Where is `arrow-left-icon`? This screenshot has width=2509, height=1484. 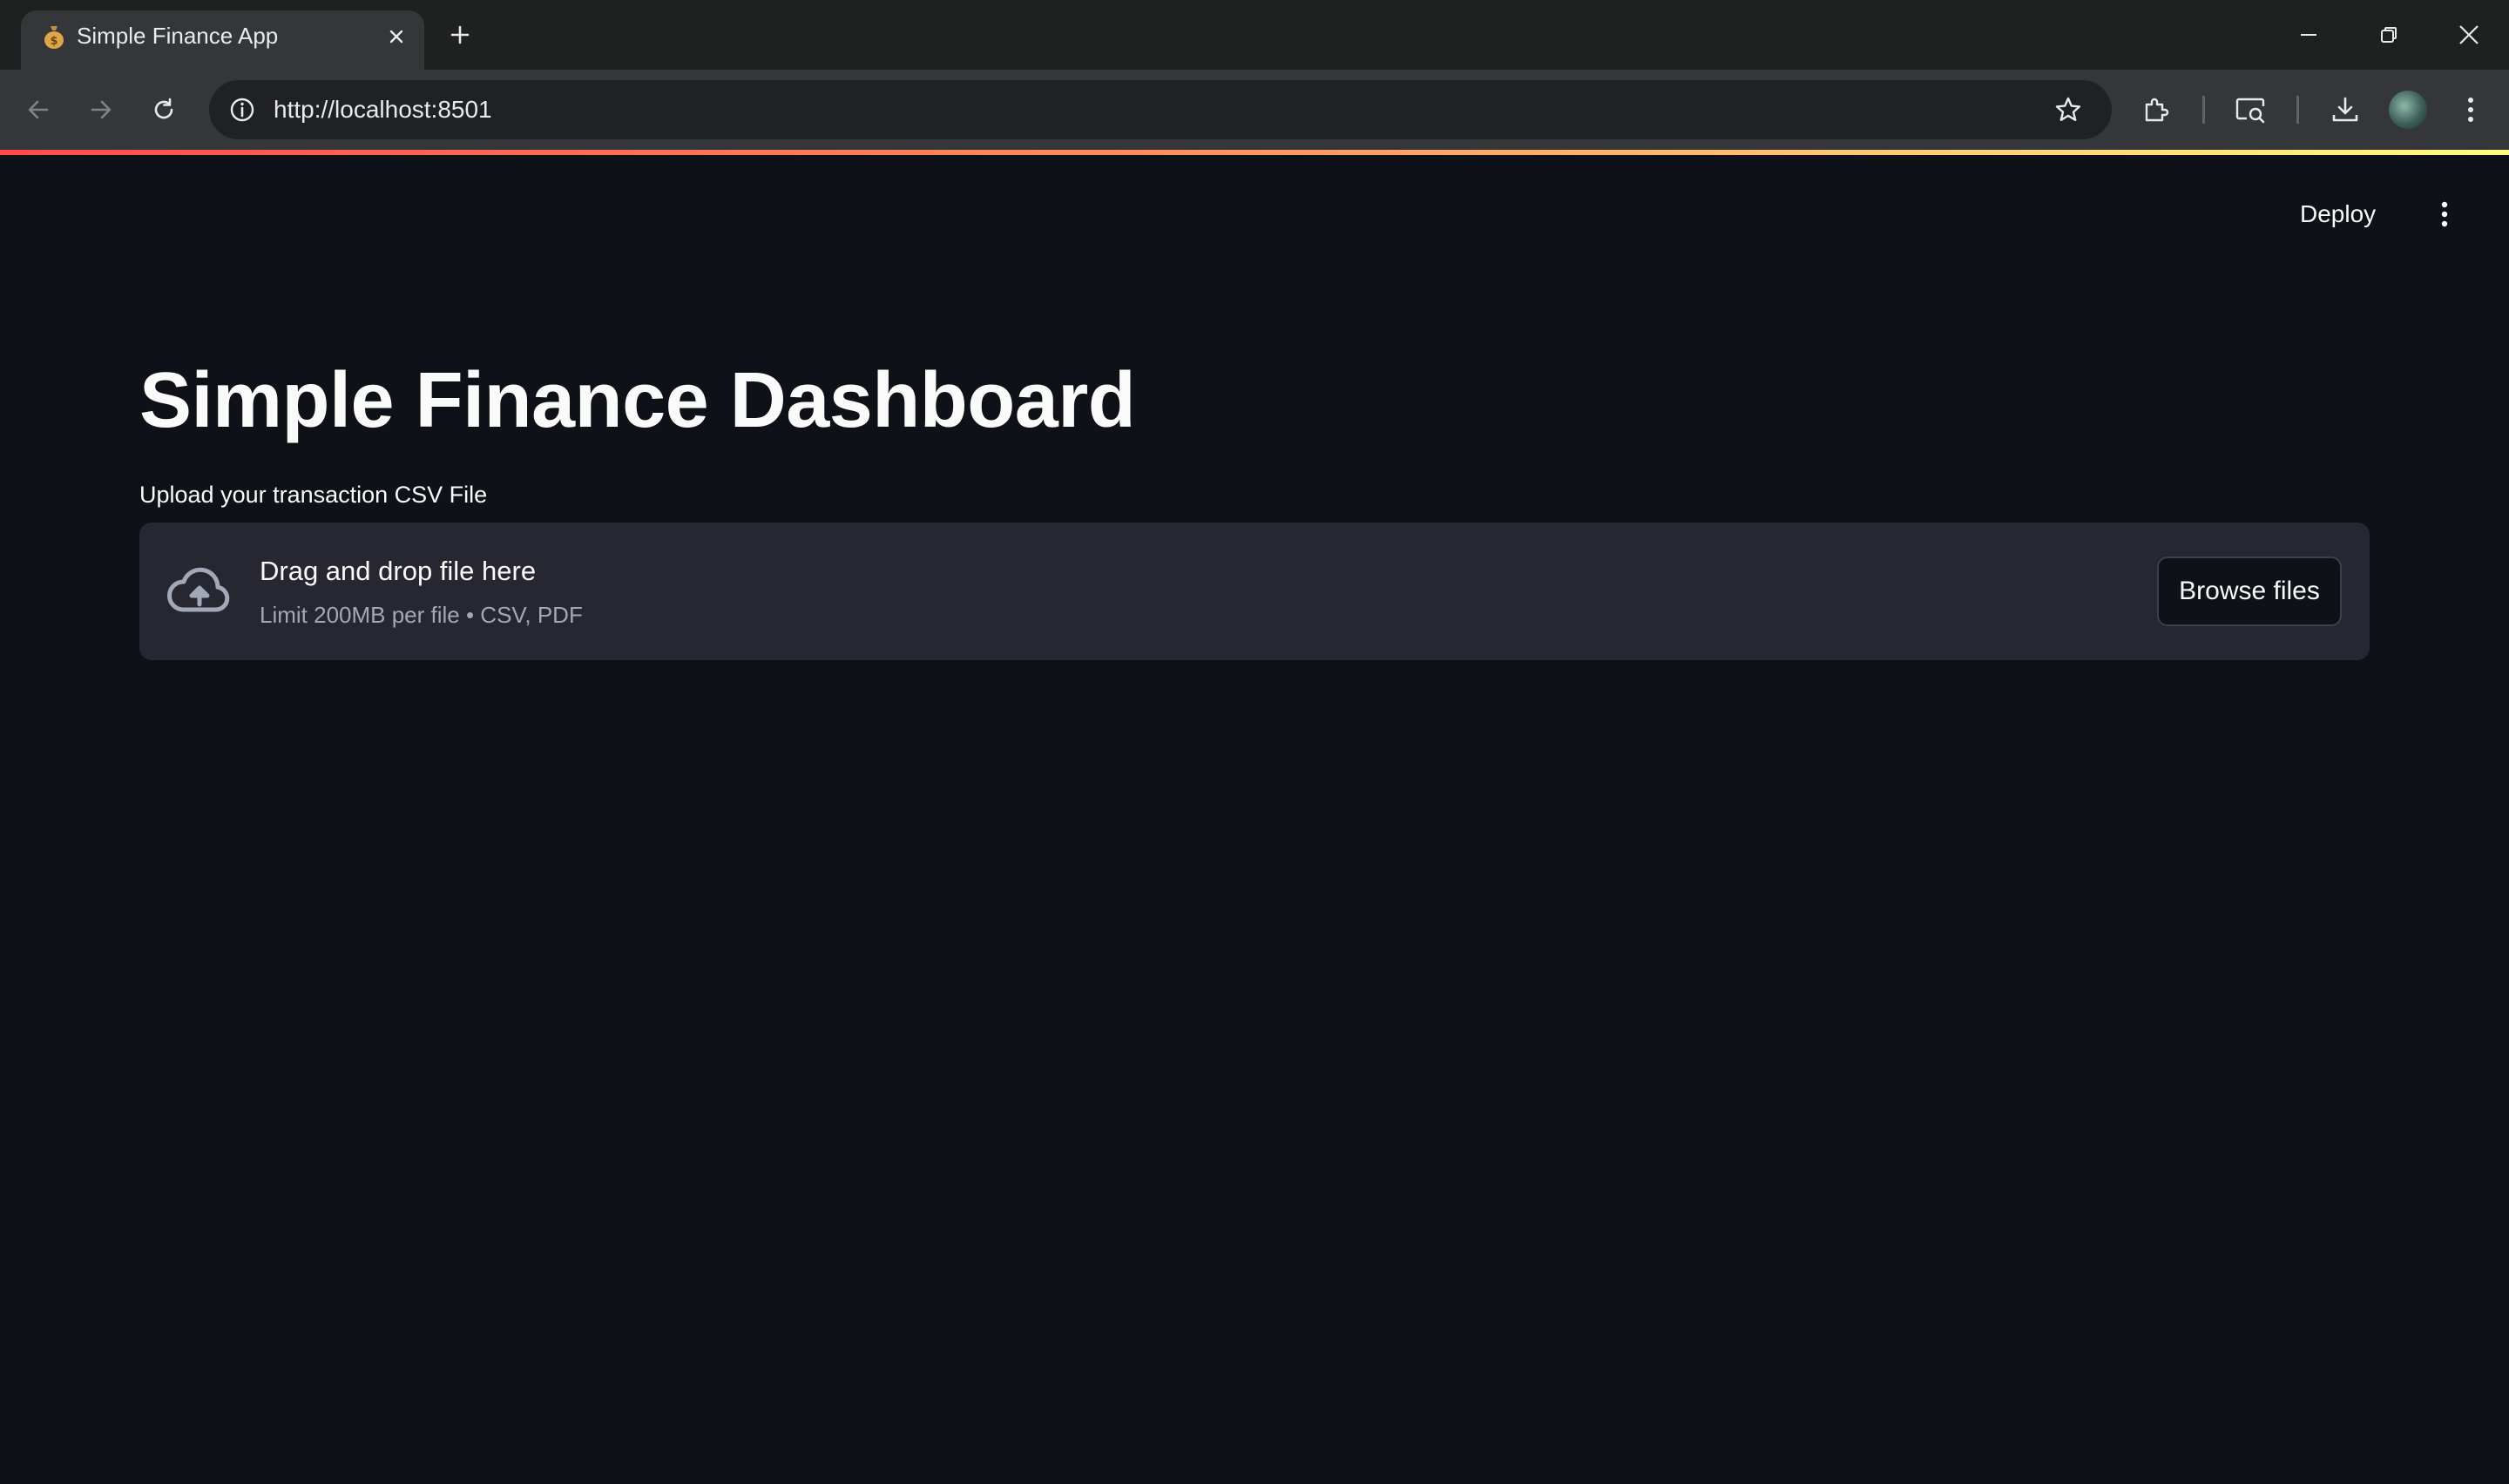
arrow-left-icon is located at coordinates (38, 109).